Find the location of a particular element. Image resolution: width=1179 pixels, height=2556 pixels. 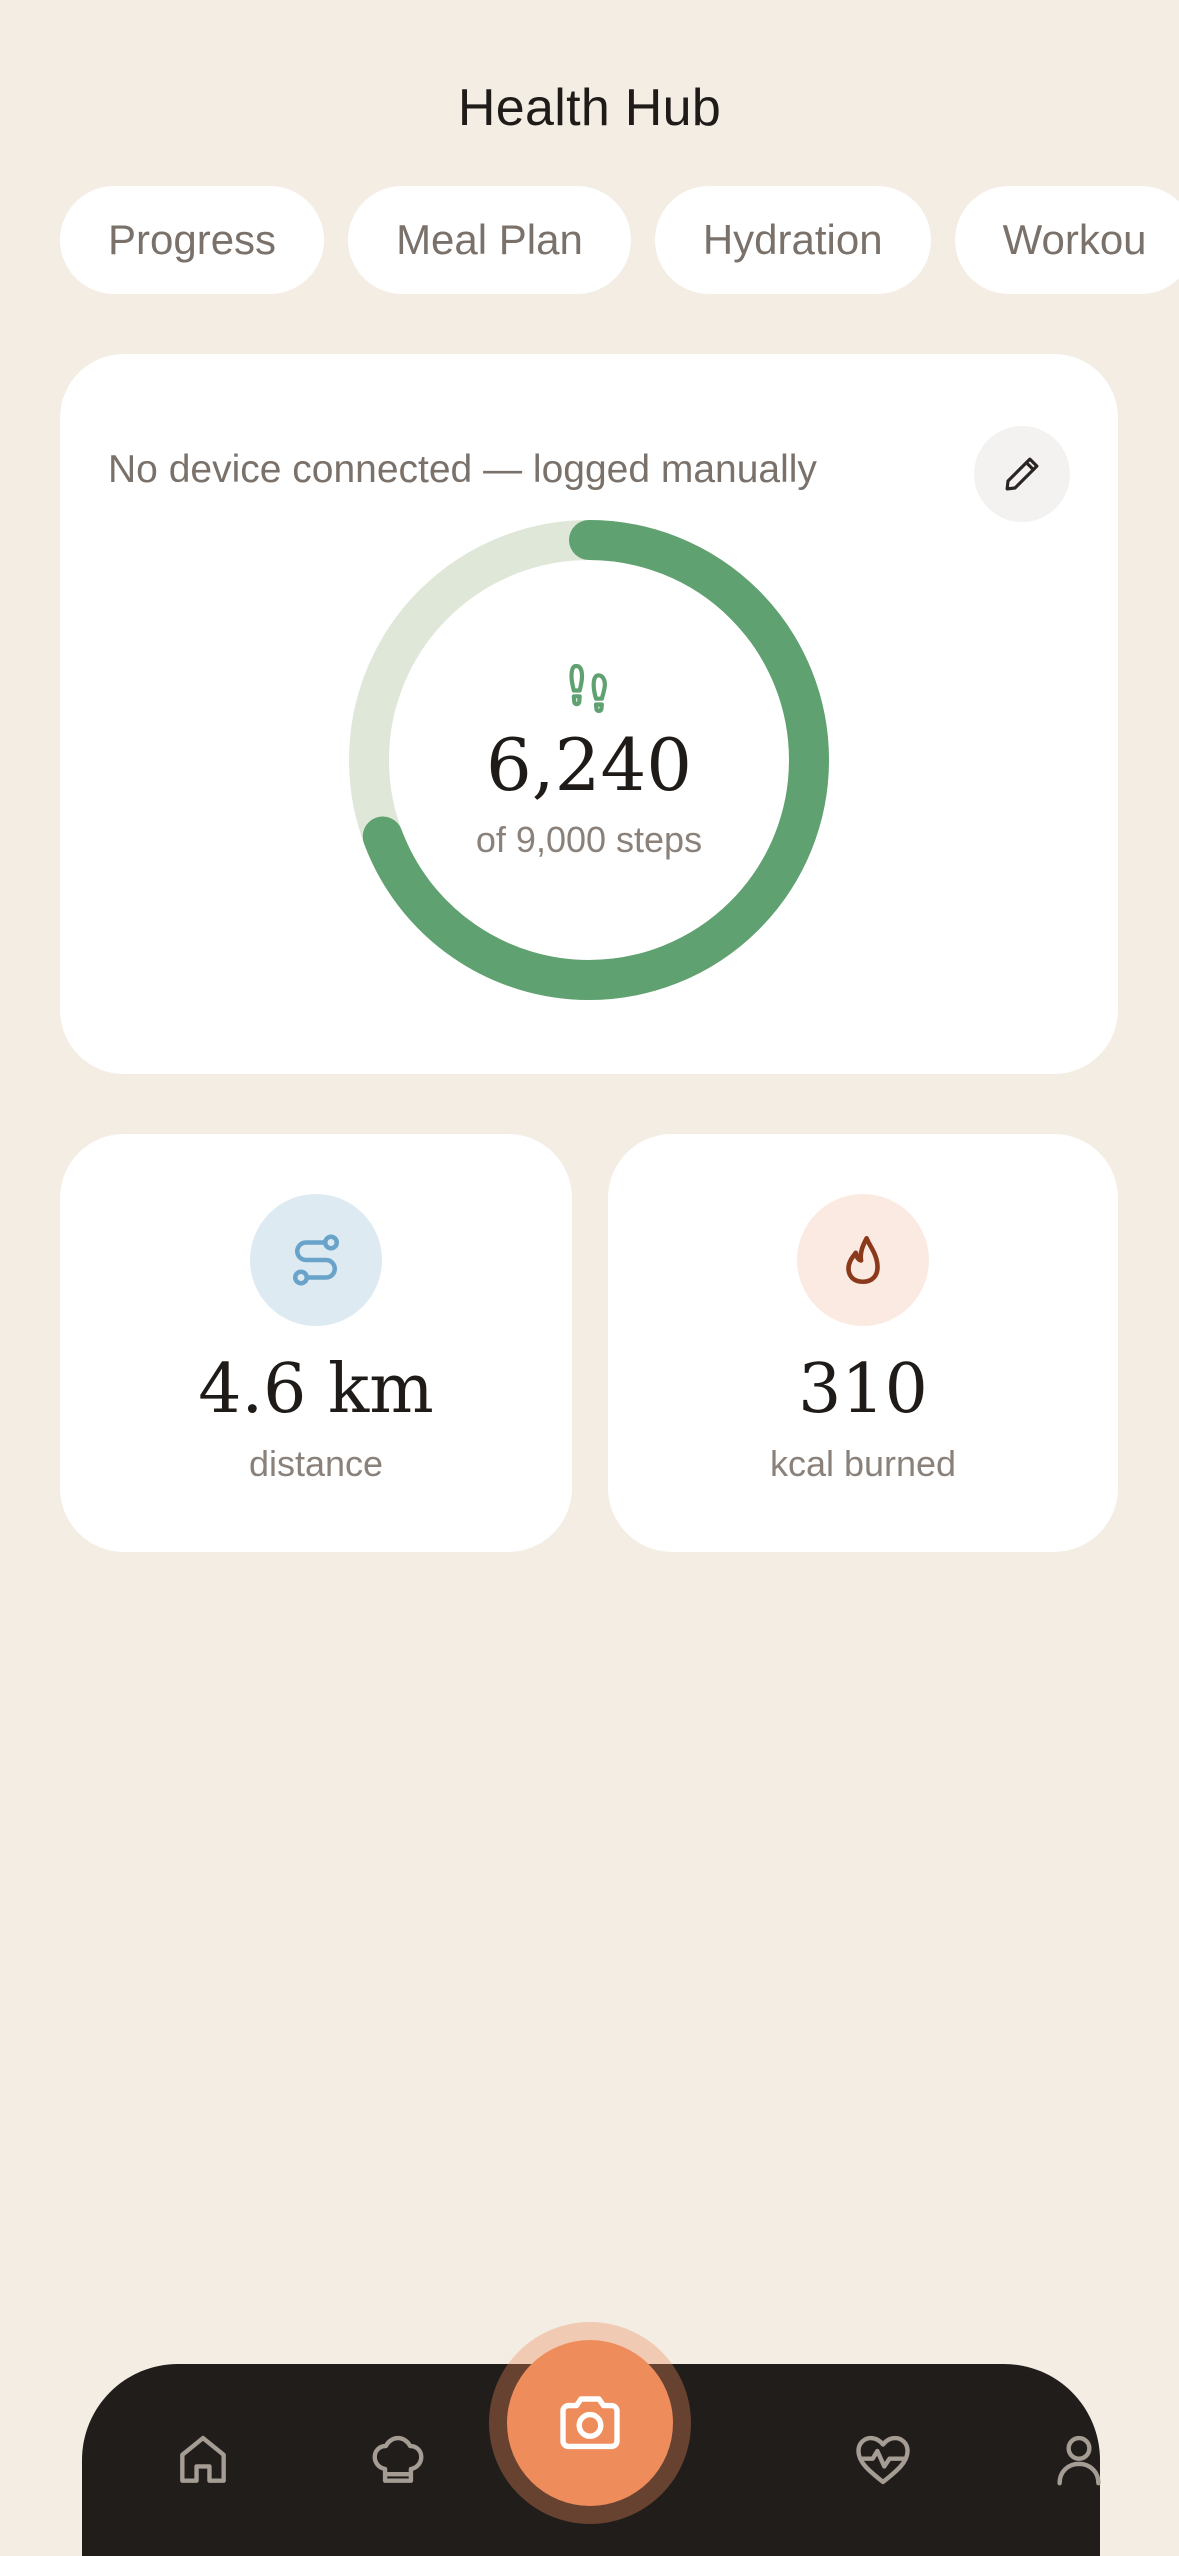

page-title: Health Hub is located at coordinates (589, 108).